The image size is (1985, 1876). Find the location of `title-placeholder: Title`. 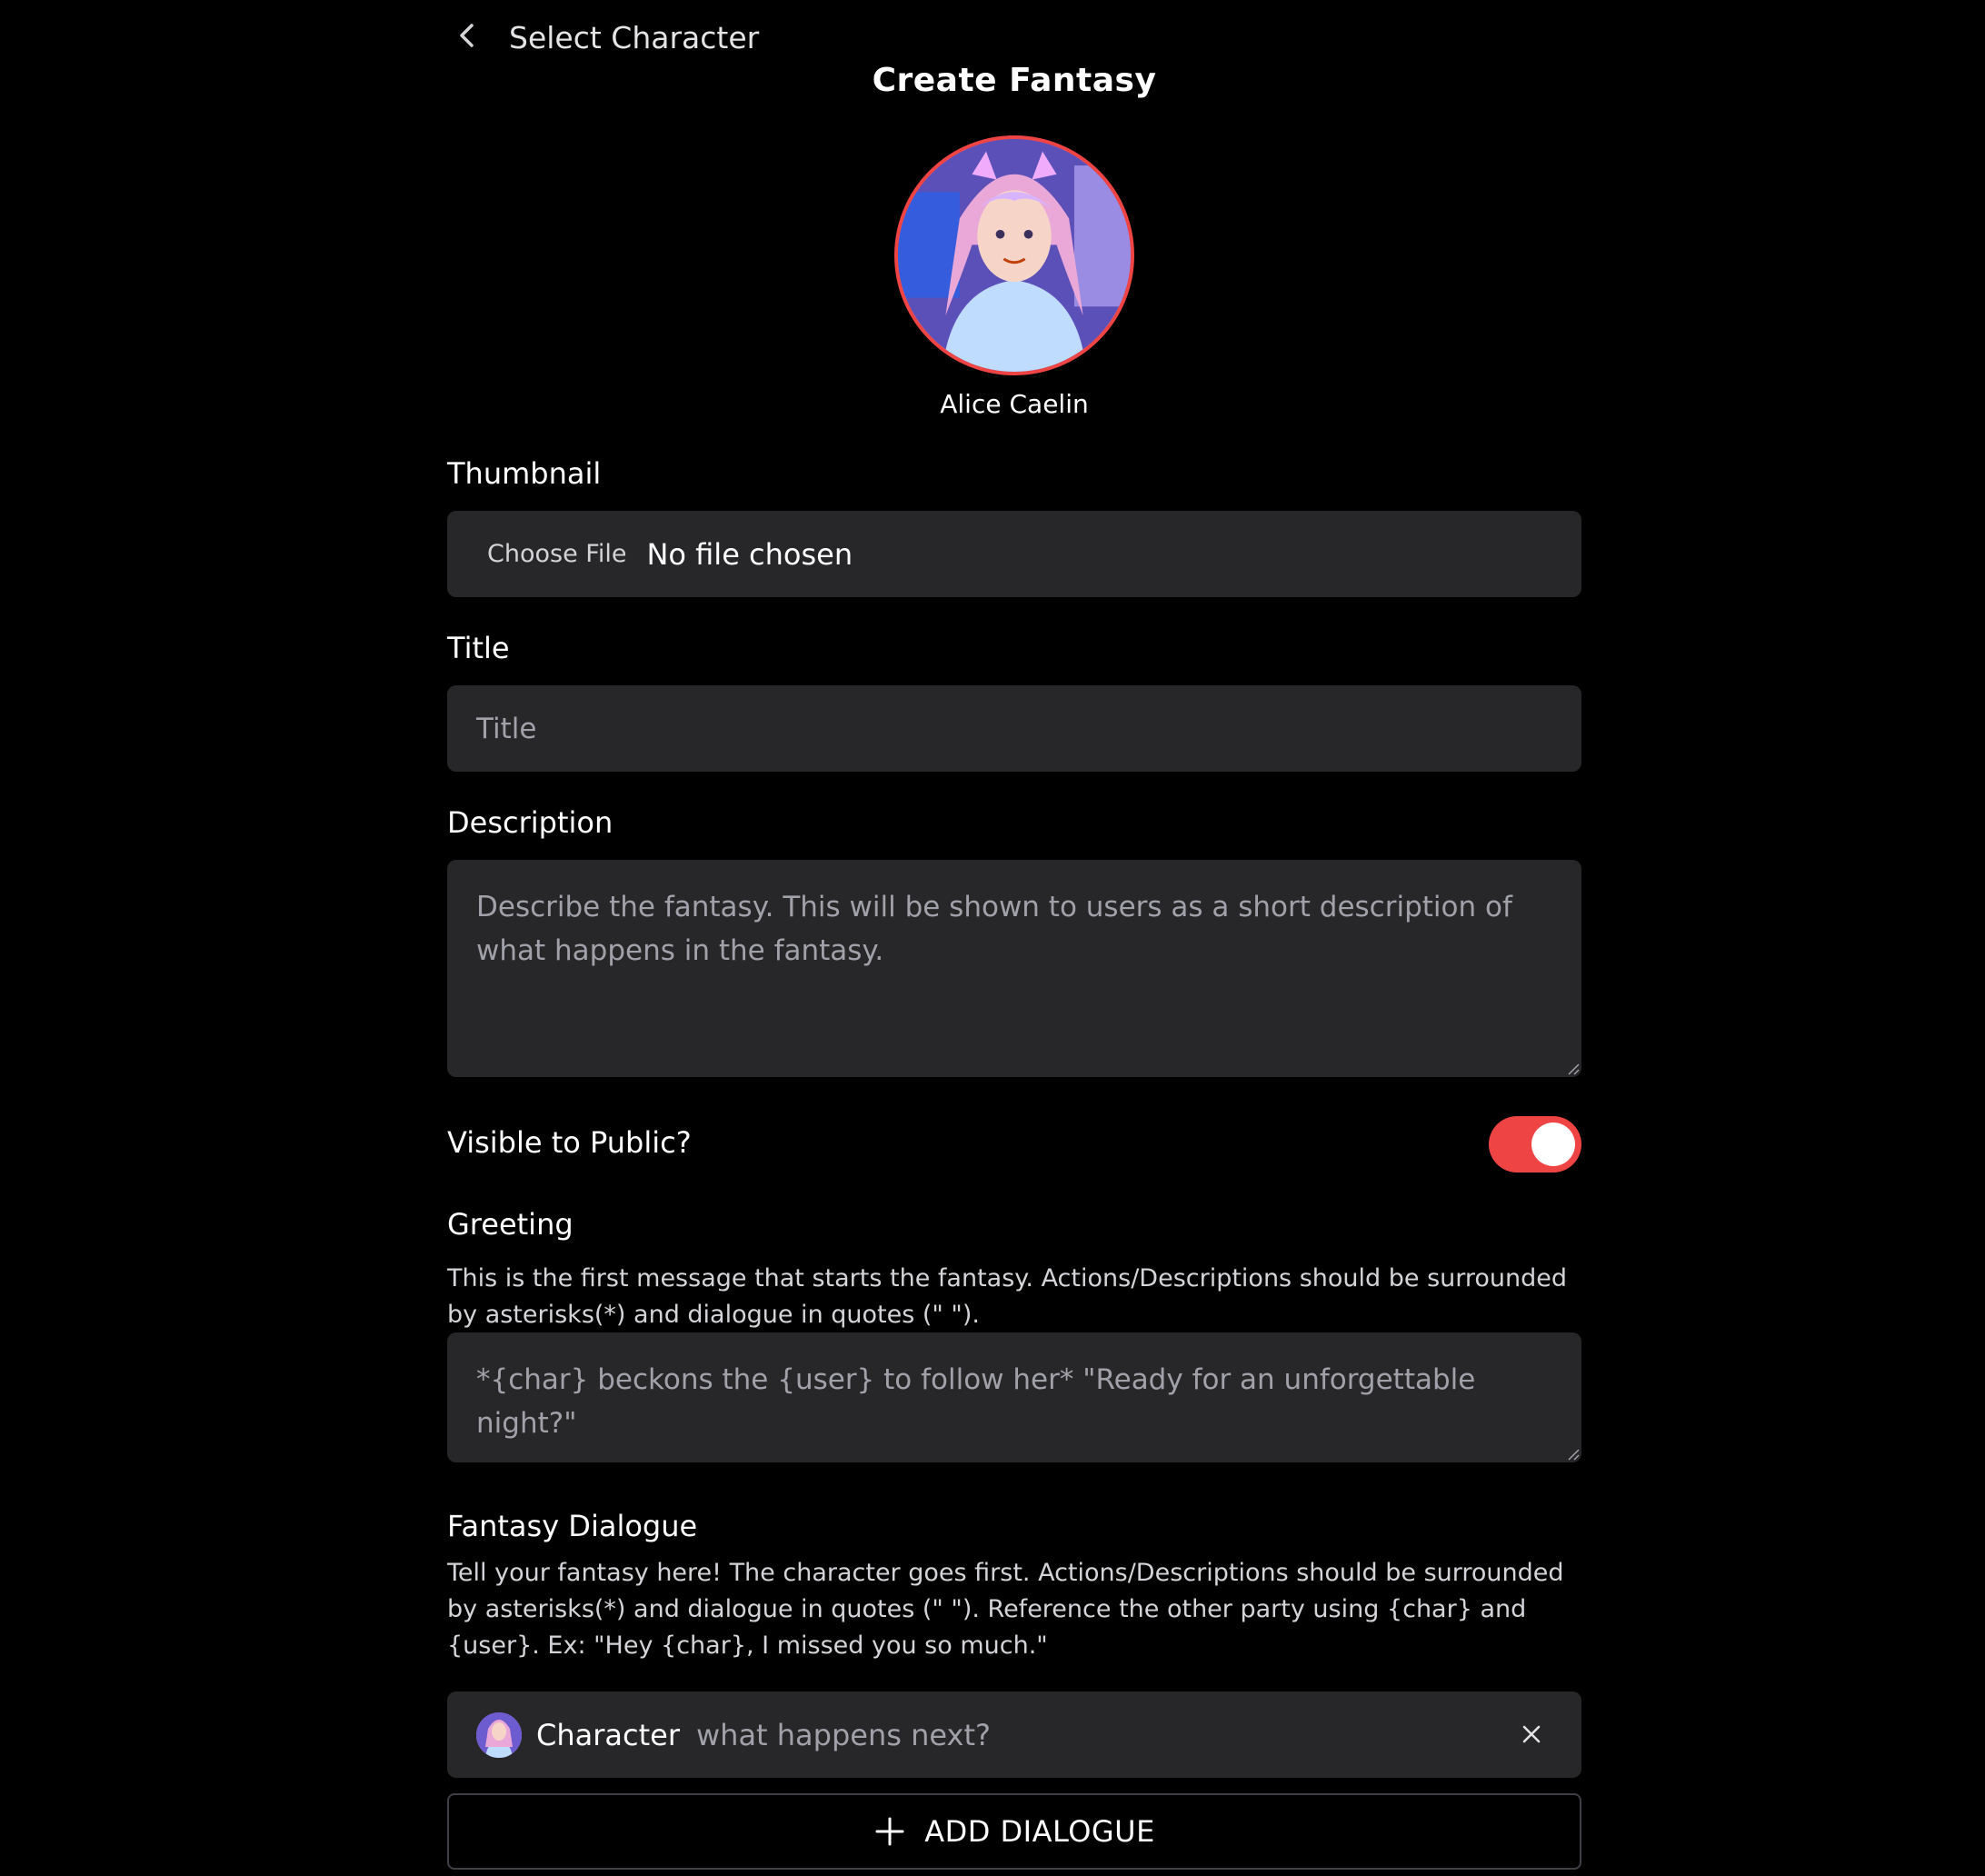

title-placeholder: Title is located at coordinates (507, 728).